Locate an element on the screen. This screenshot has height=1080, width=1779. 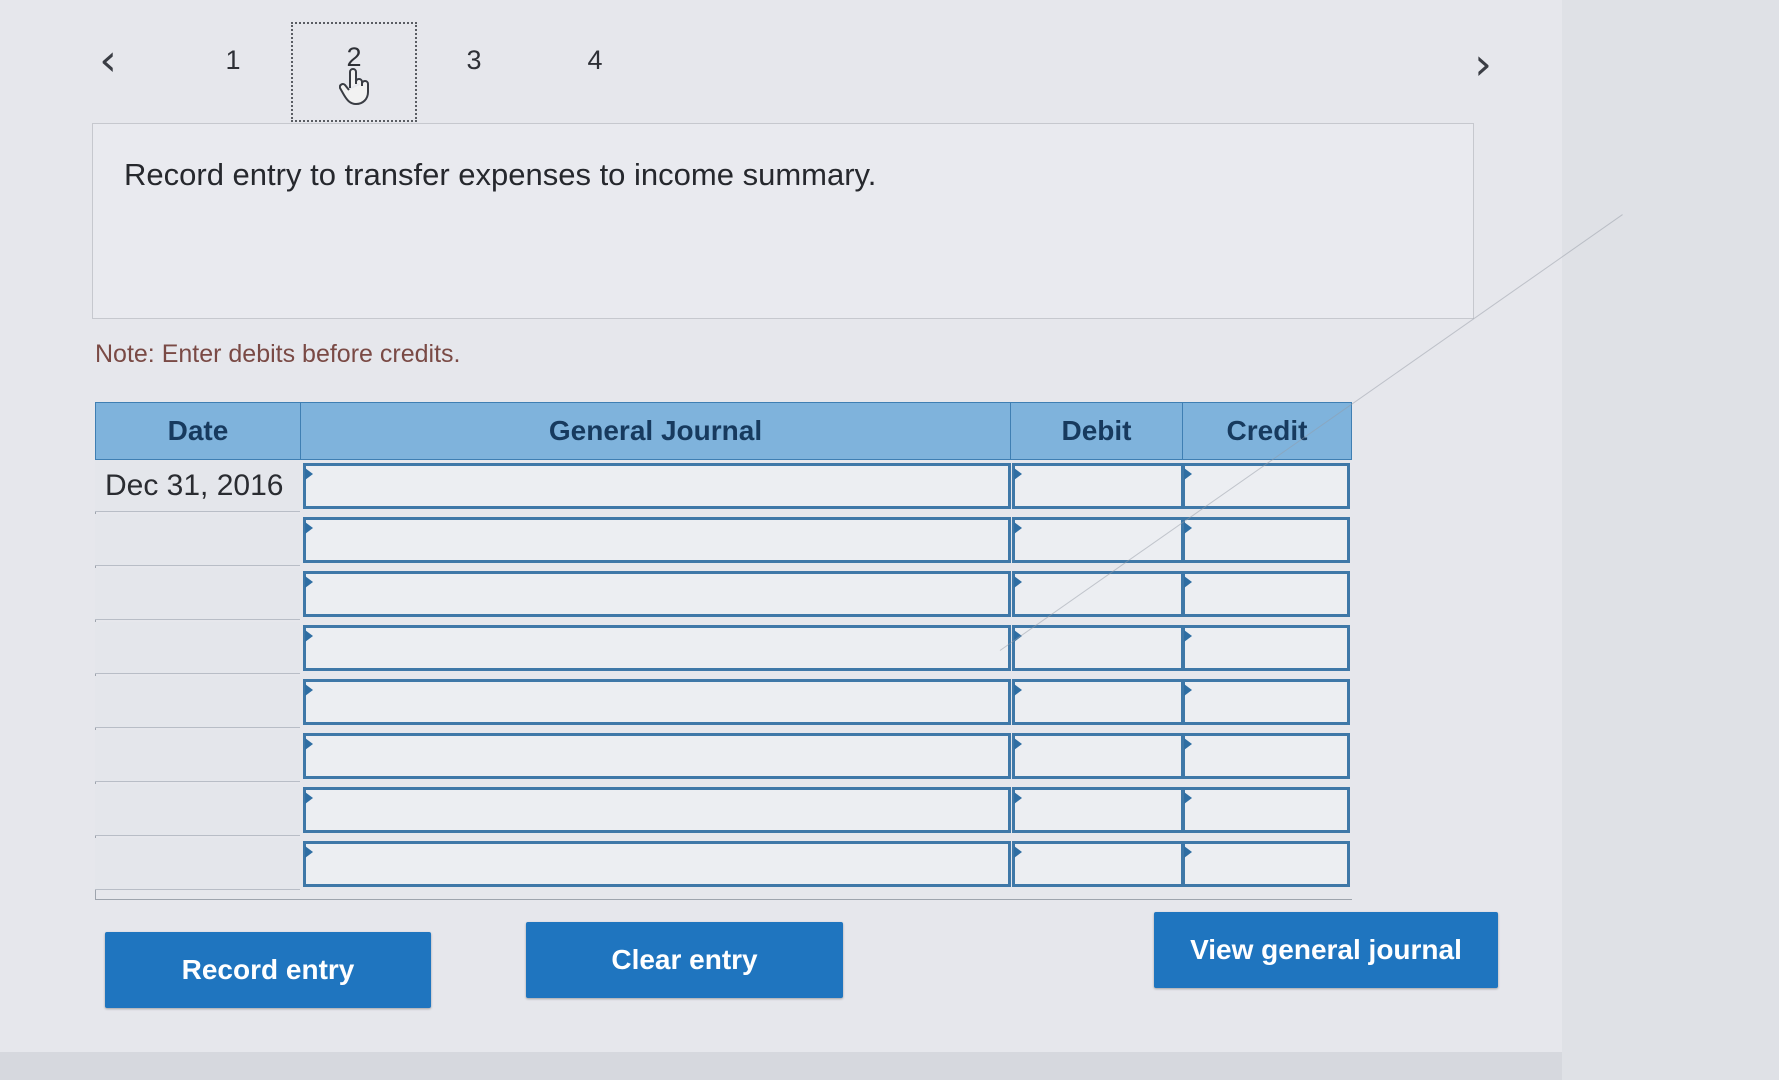
clear-entry-button: Clear entry is located at coordinates (684, 960).